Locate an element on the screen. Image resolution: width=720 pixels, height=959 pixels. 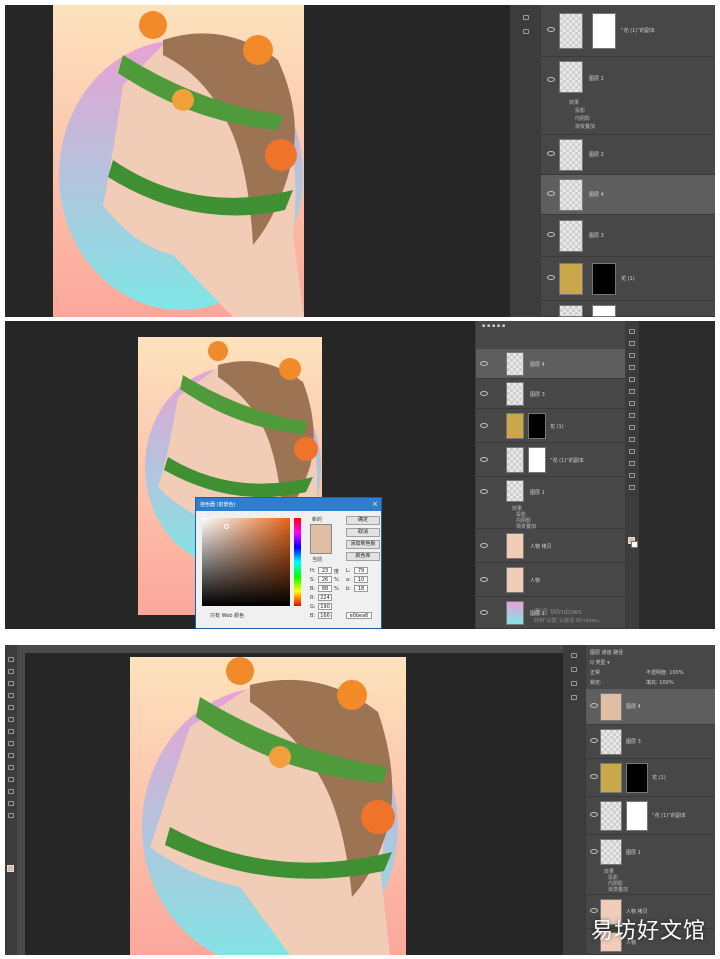
foreground-color-swatch is located at coordinates (10, 868).